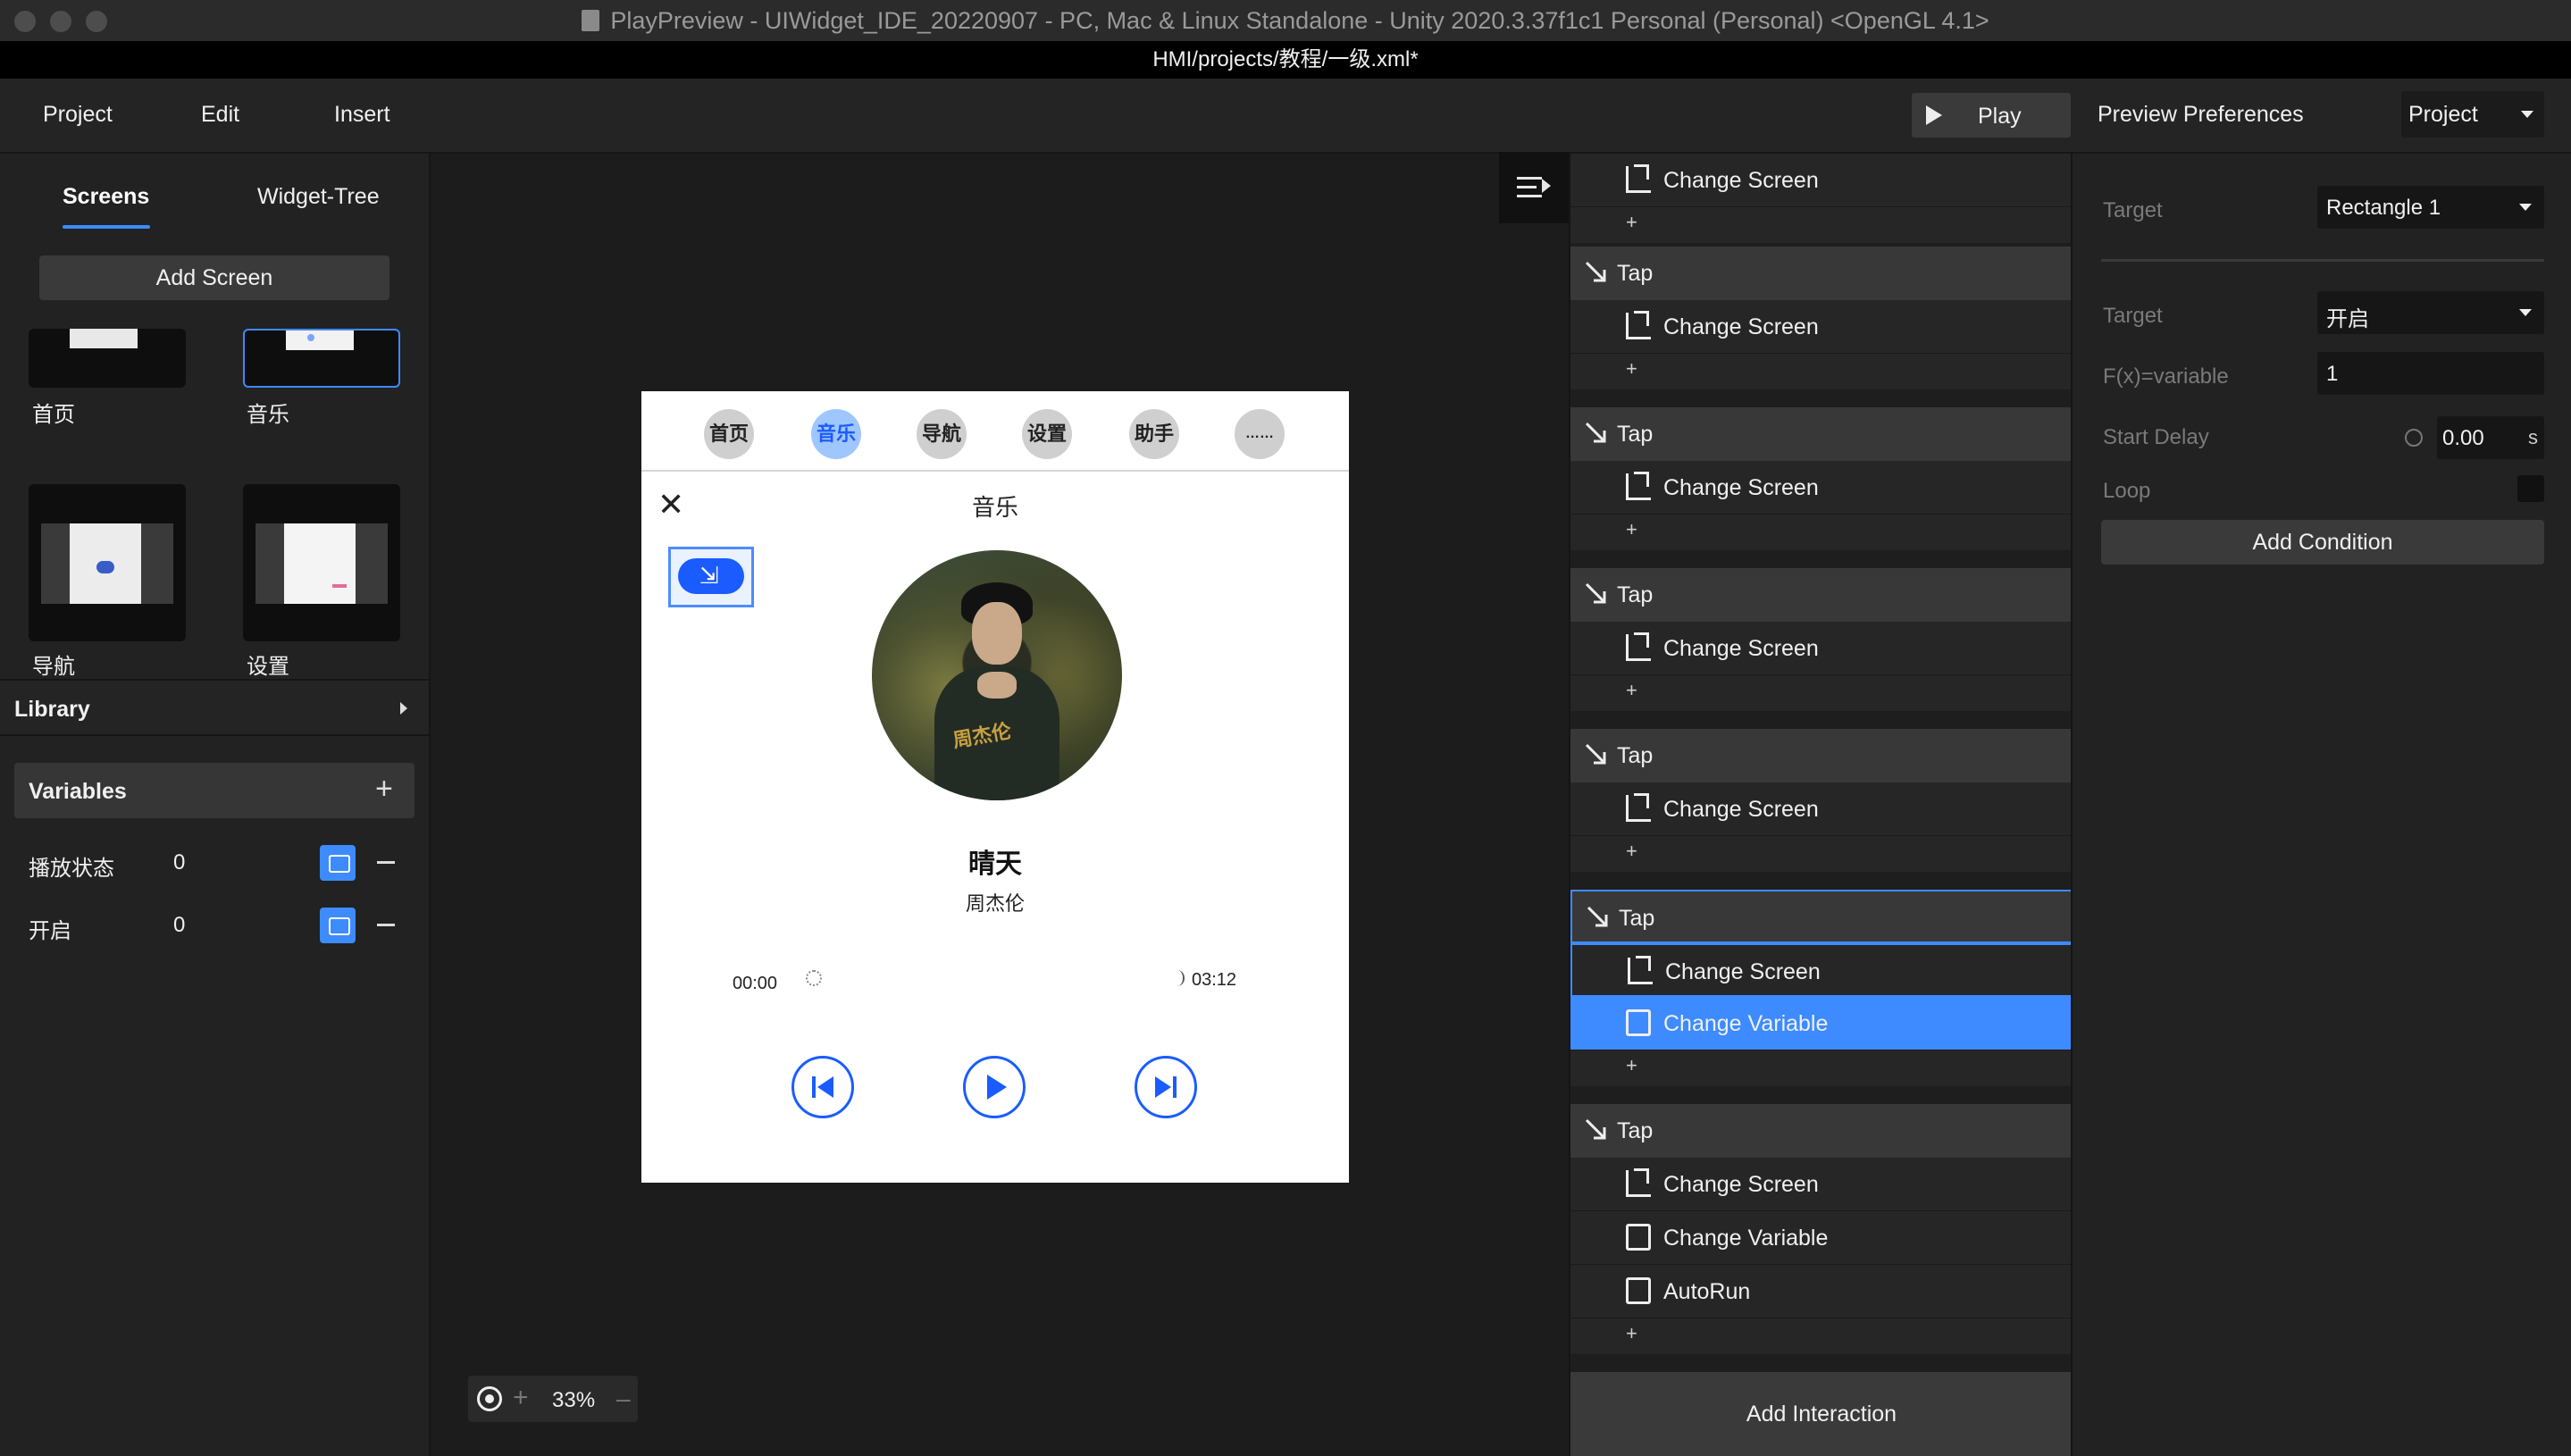  Describe the element at coordinates (1707, 1291) in the screenshot. I see `action-label: AutoRun` at that location.